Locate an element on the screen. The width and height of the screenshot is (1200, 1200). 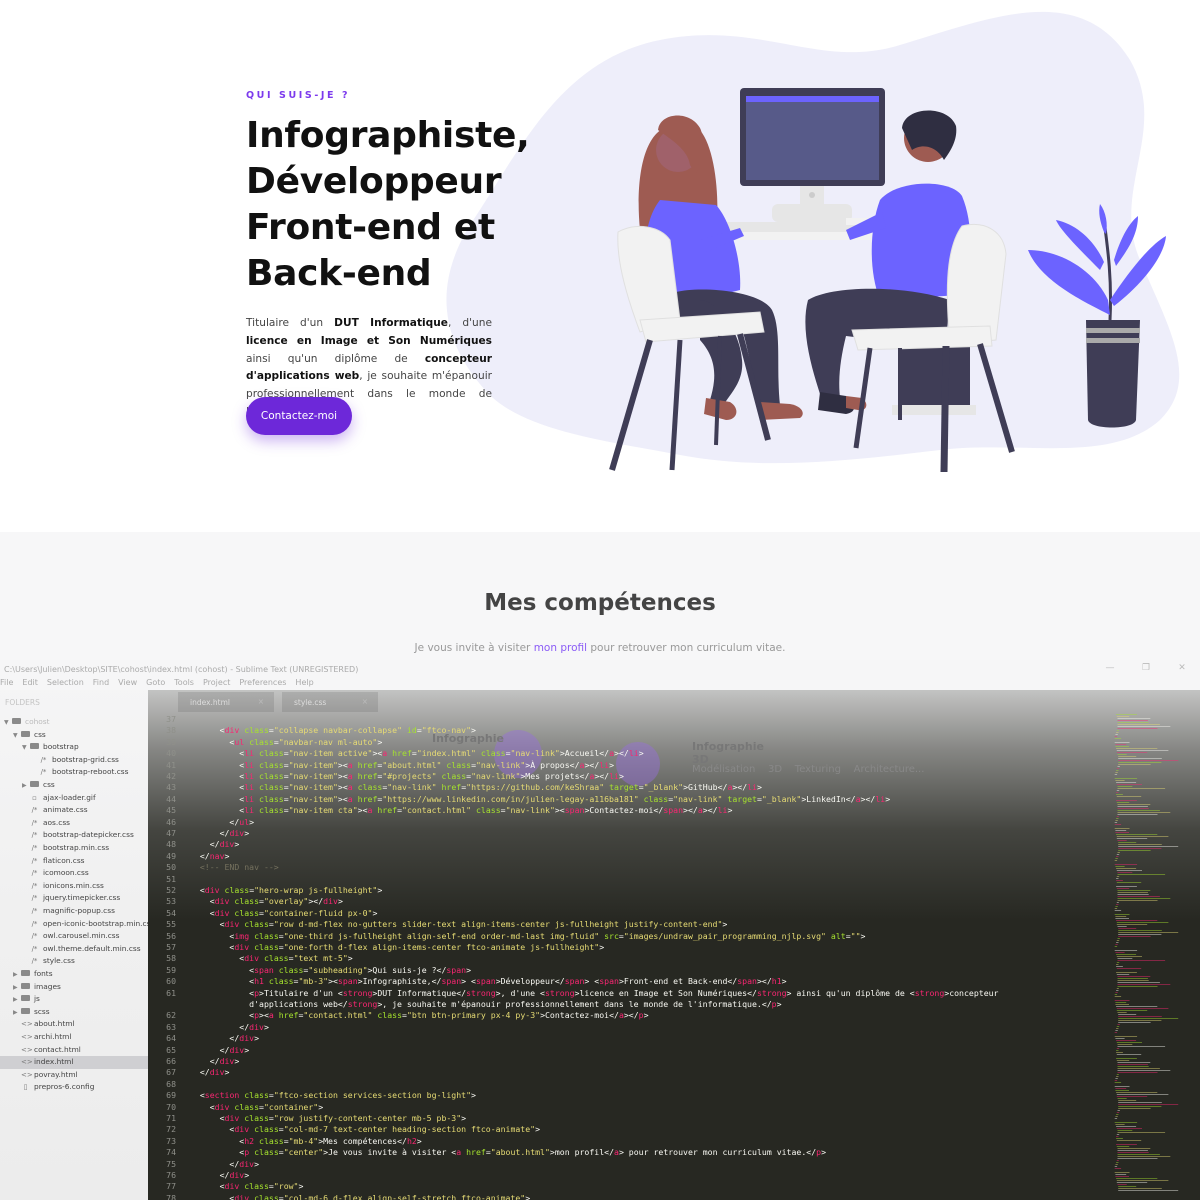
menu-find: Find is located at coordinates (101, 684).